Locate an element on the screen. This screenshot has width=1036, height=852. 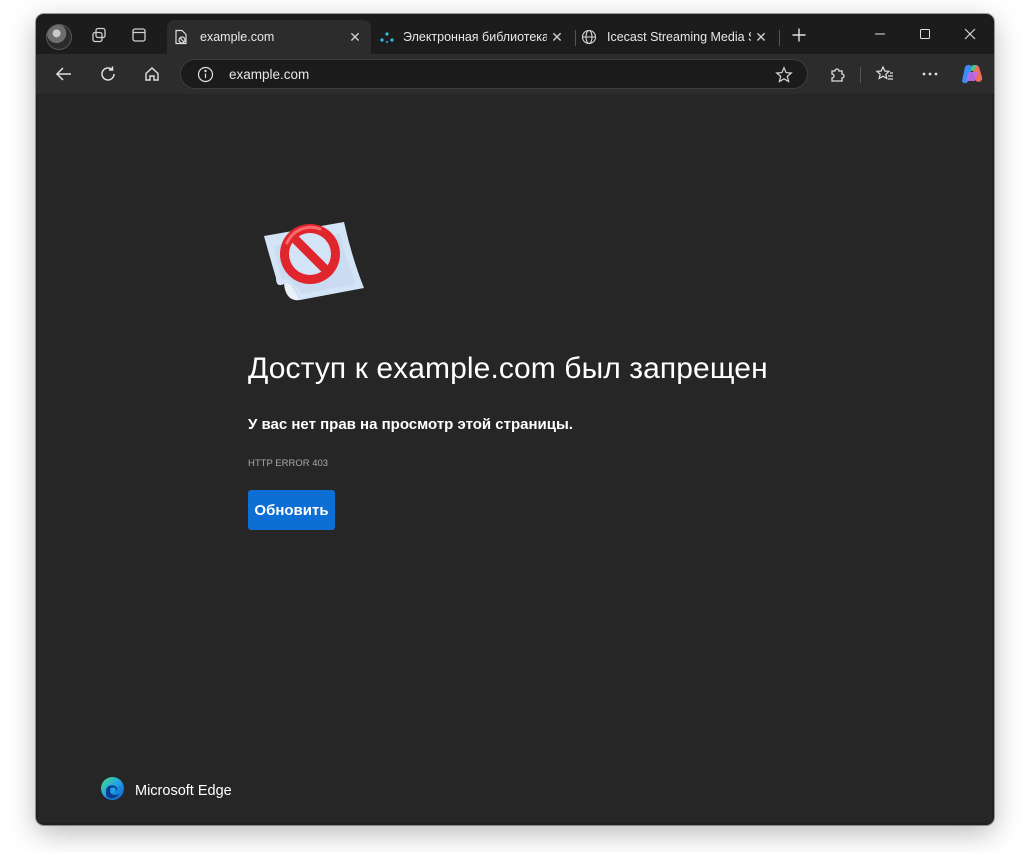
error-code: HTTP ERROR 403 is located at coordinates (288, 463).